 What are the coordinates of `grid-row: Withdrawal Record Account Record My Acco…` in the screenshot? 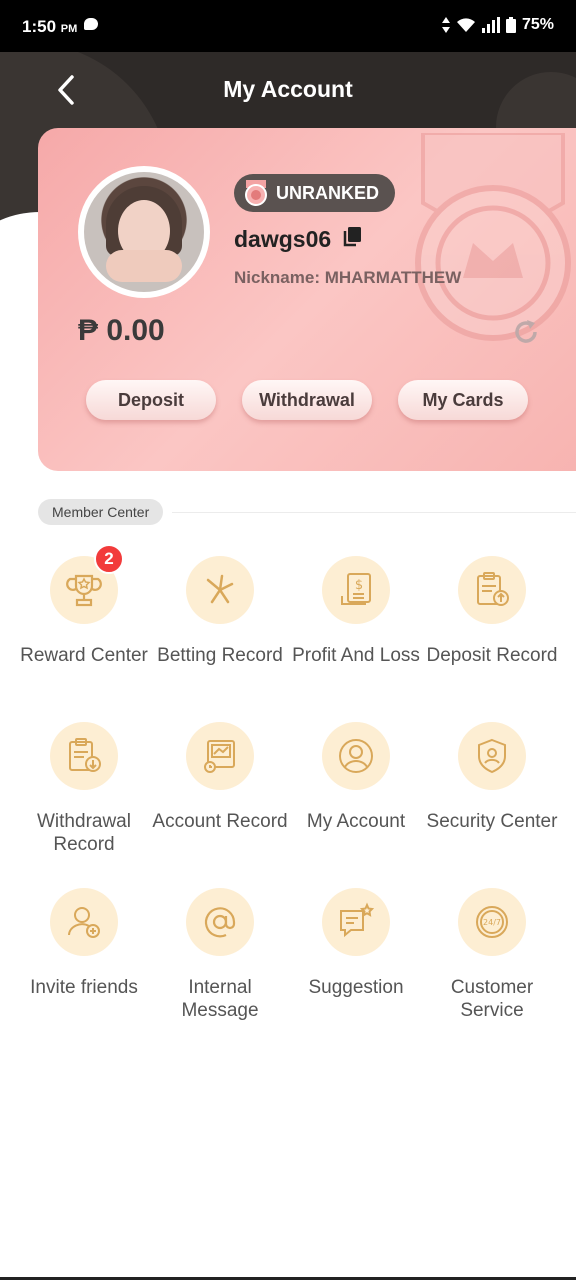 It's located at (288, 805).